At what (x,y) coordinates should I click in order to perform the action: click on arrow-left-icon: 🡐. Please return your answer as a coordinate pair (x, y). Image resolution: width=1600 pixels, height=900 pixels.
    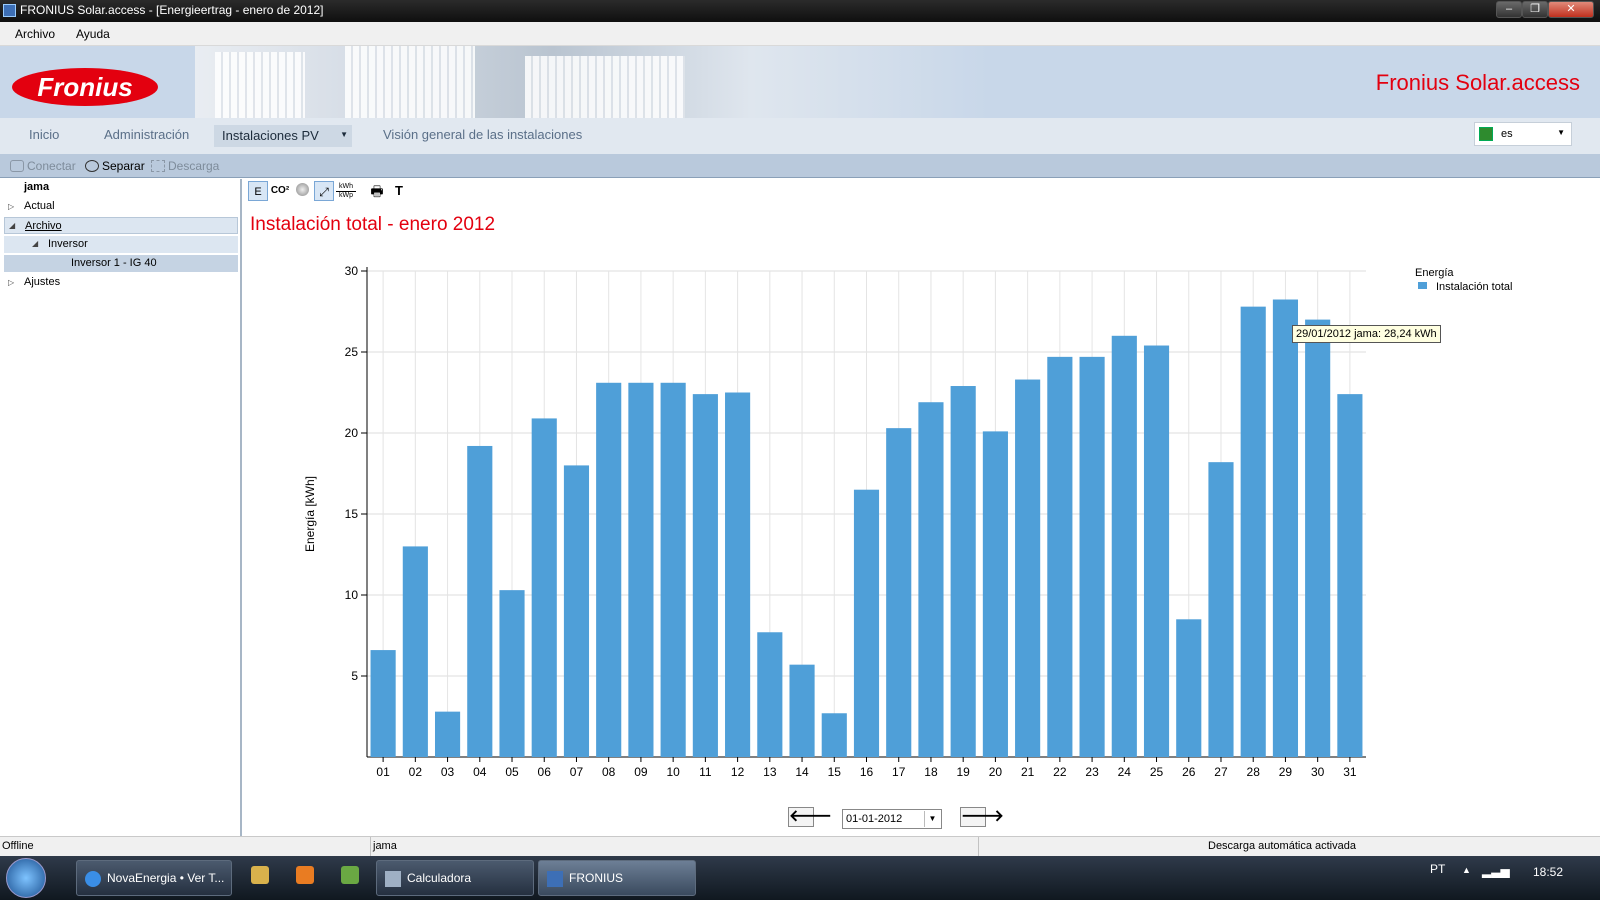
    Looking at the image, I should click on (810, 816).